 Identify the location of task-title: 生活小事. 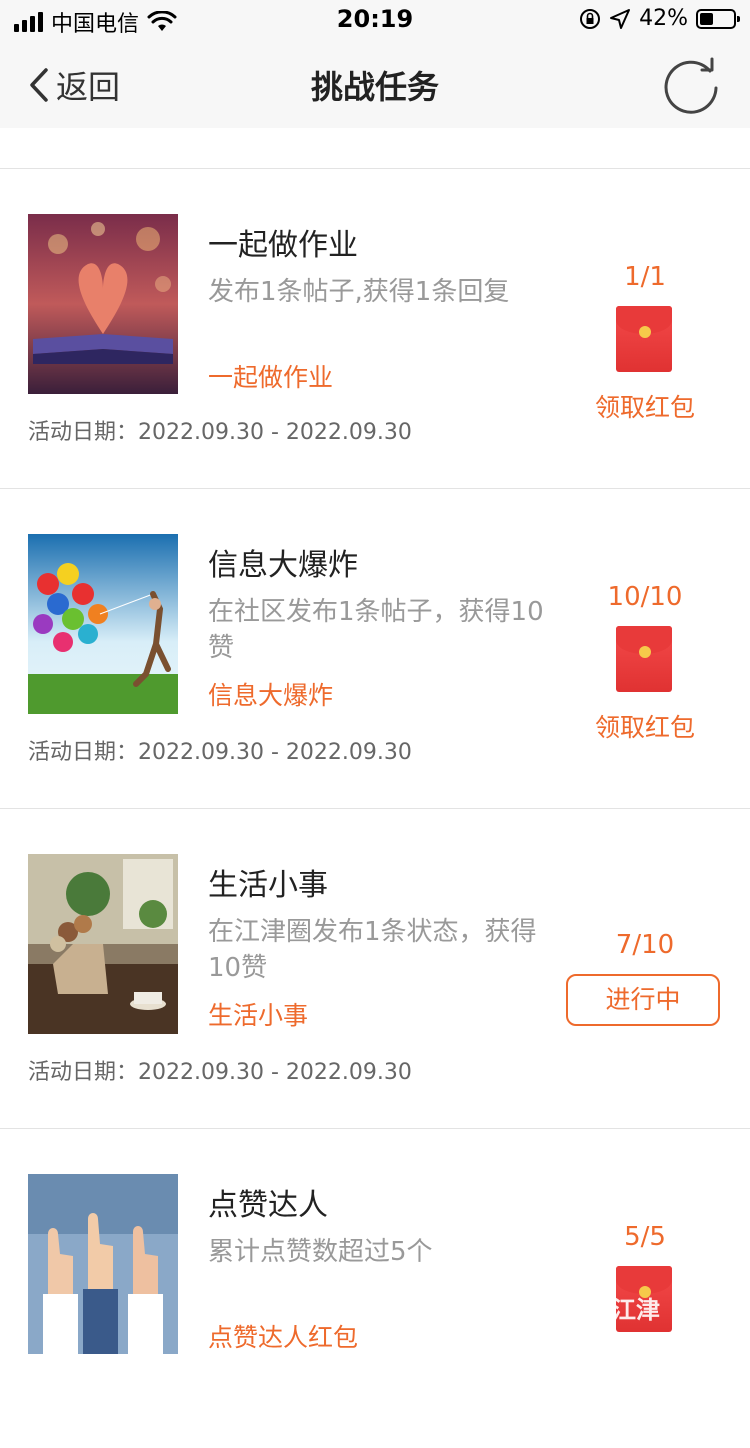
(268, 885).